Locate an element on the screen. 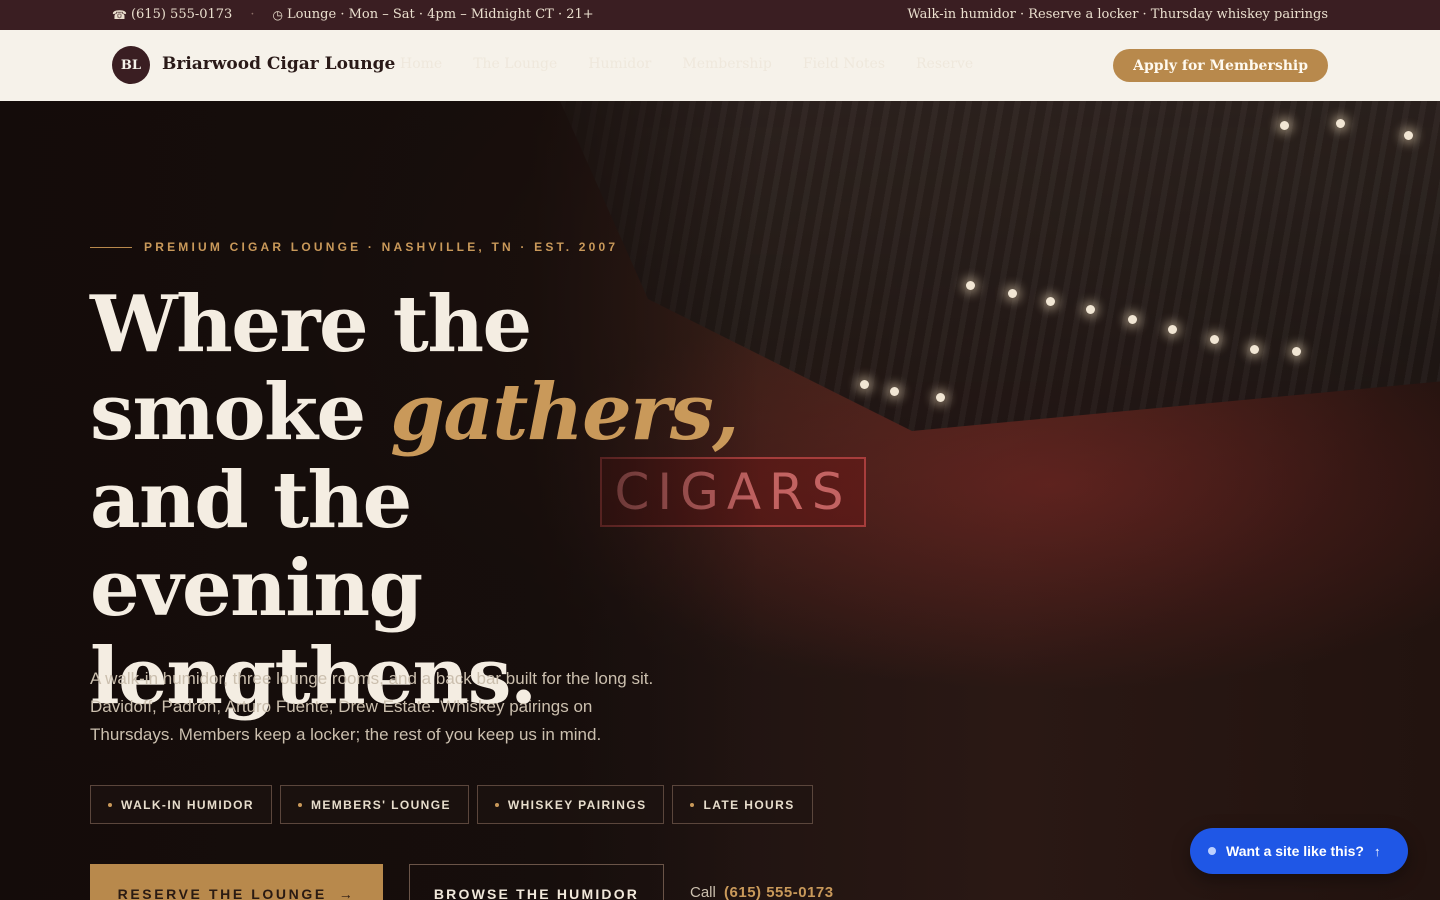 The image size is (1440, 900). widget-label: Want a site like this? is located at coordinates (1295, 851).